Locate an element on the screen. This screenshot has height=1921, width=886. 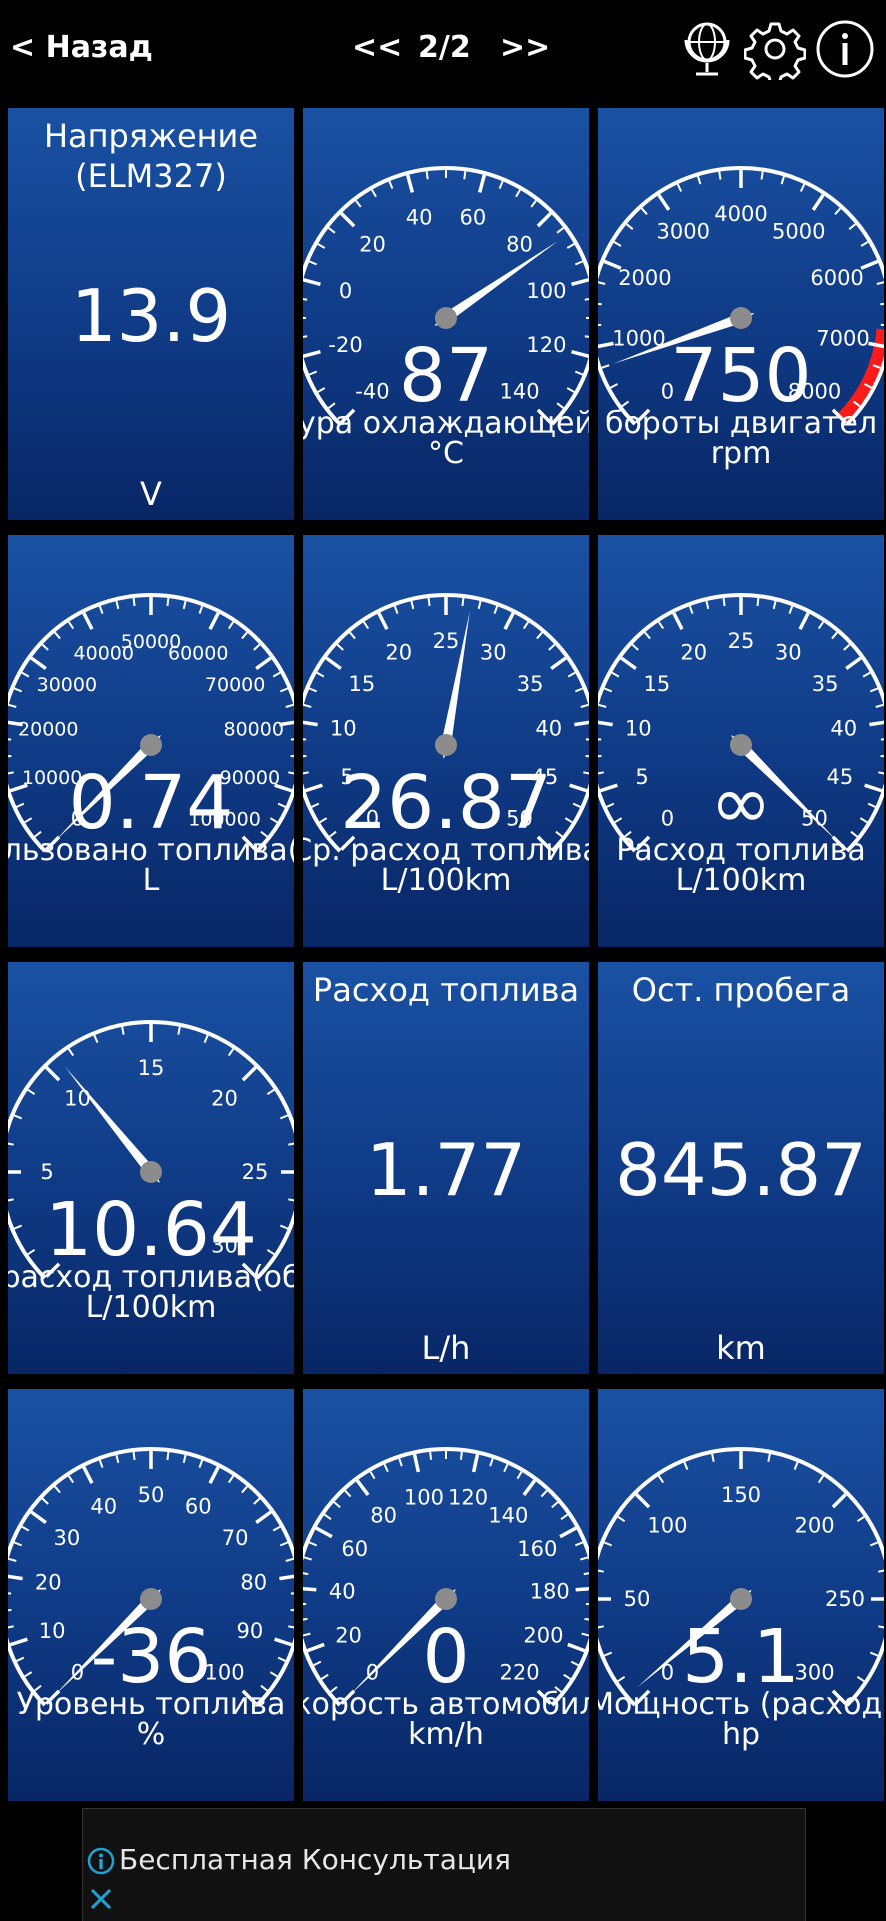
dial-tick-label: 35 is located at coordinates (530, 684).